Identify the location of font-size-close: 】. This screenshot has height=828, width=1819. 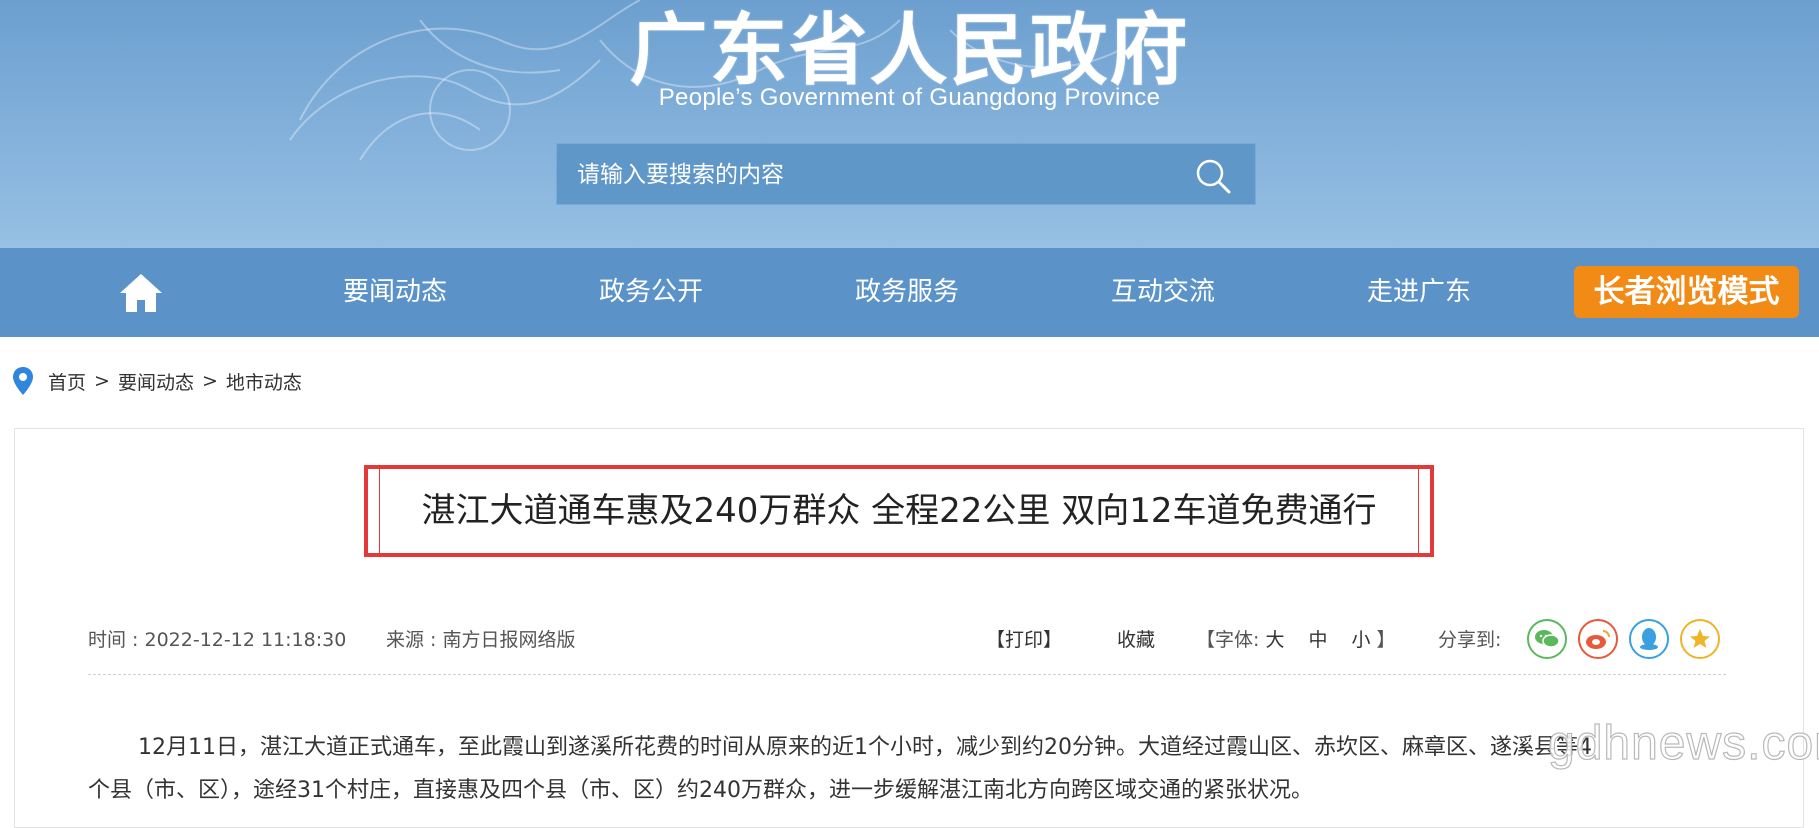
(1383, 640).